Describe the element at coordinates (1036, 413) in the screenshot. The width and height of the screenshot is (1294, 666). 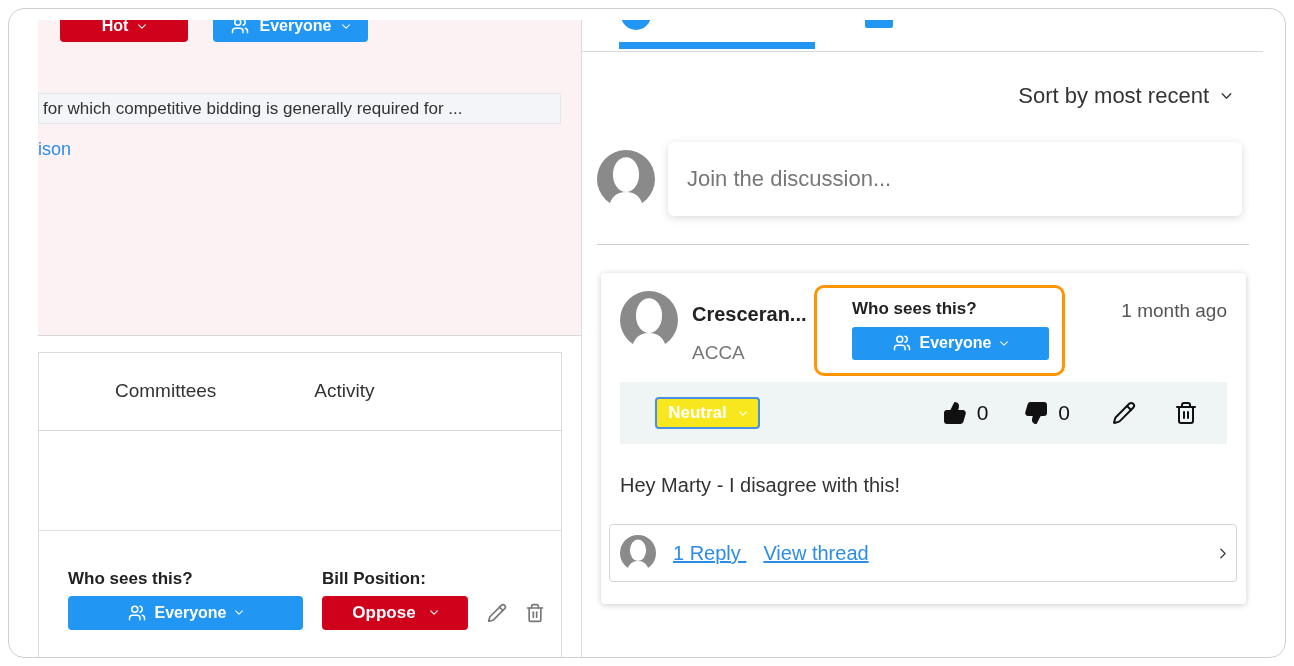
I see `thumbs-down-icon` at that location.